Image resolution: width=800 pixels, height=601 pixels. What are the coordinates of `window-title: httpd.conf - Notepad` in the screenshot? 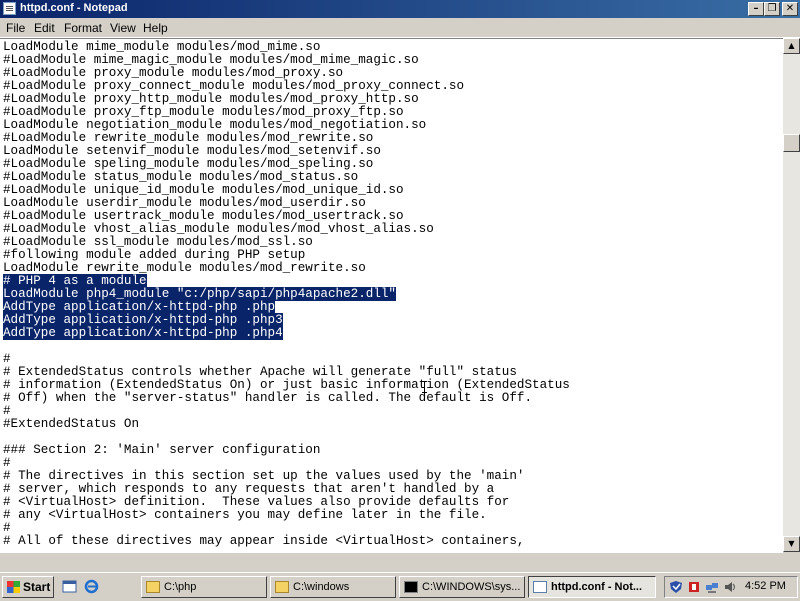 It's located at (74, 8).